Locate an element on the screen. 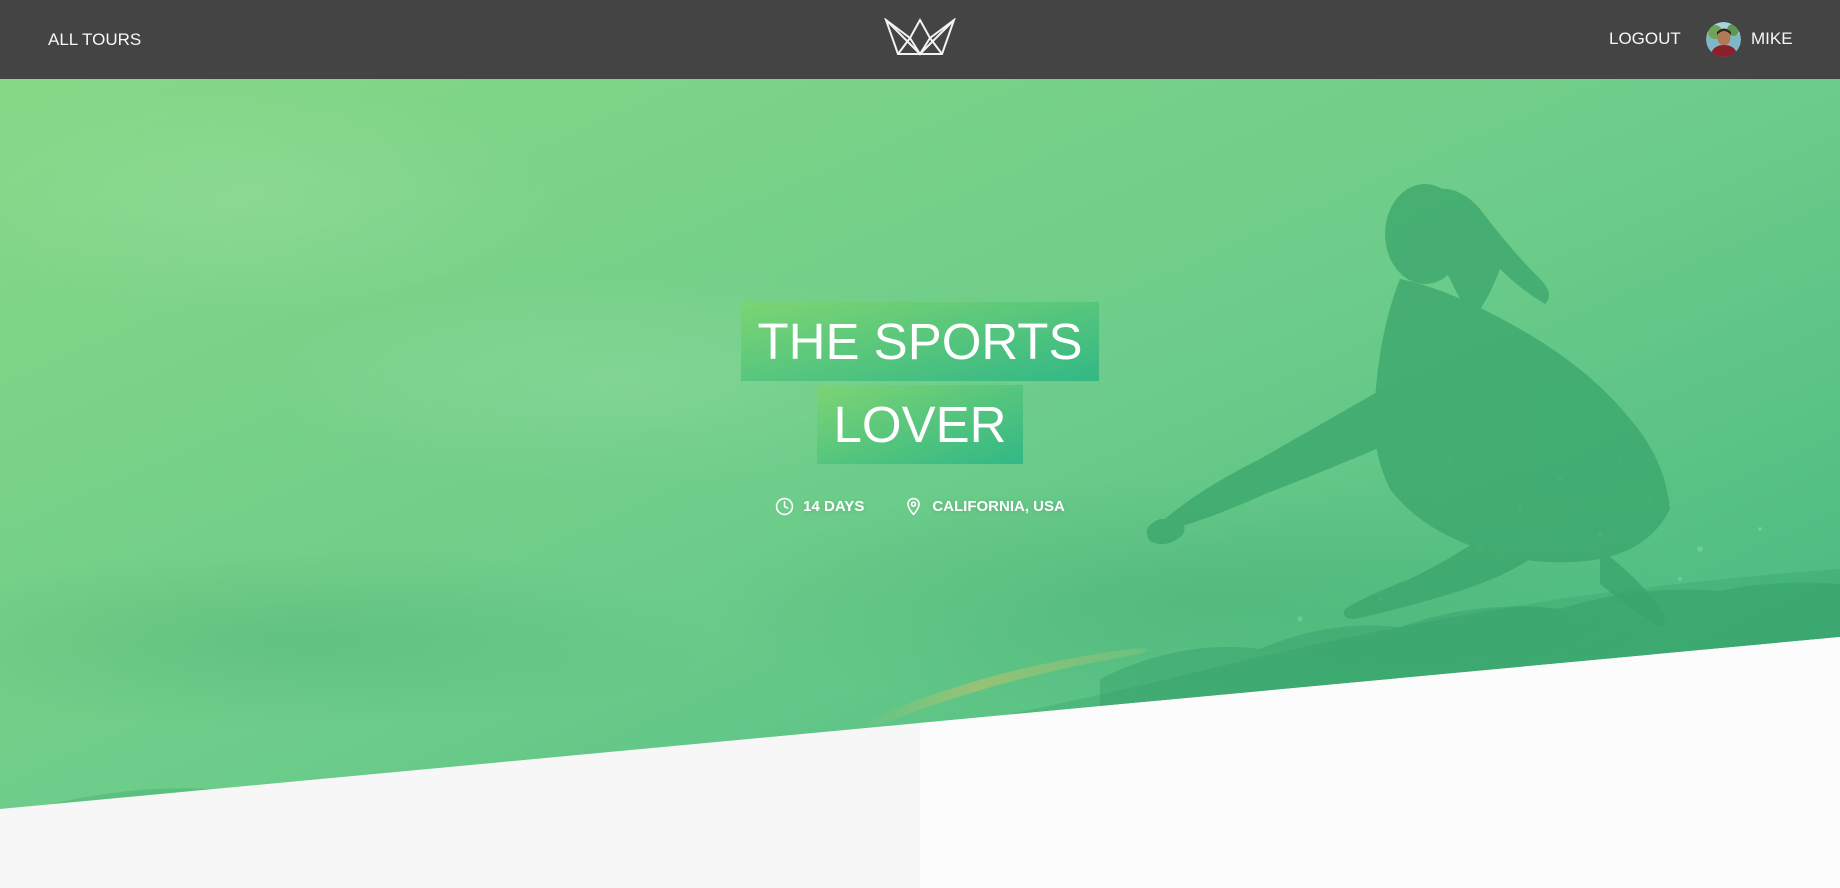 The image size is (1840, 888). map-pin-icon is located at coordinates (914, 506).